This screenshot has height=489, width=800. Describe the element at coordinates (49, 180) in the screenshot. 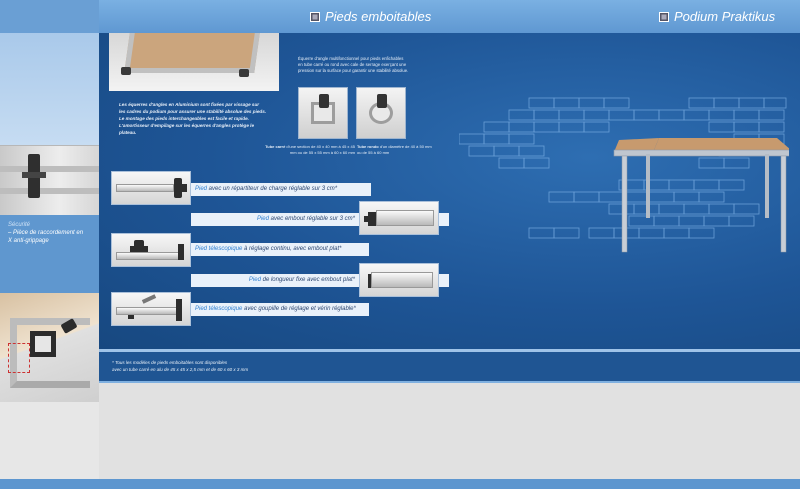

I see `anti-seize-connector-photo` at that location.